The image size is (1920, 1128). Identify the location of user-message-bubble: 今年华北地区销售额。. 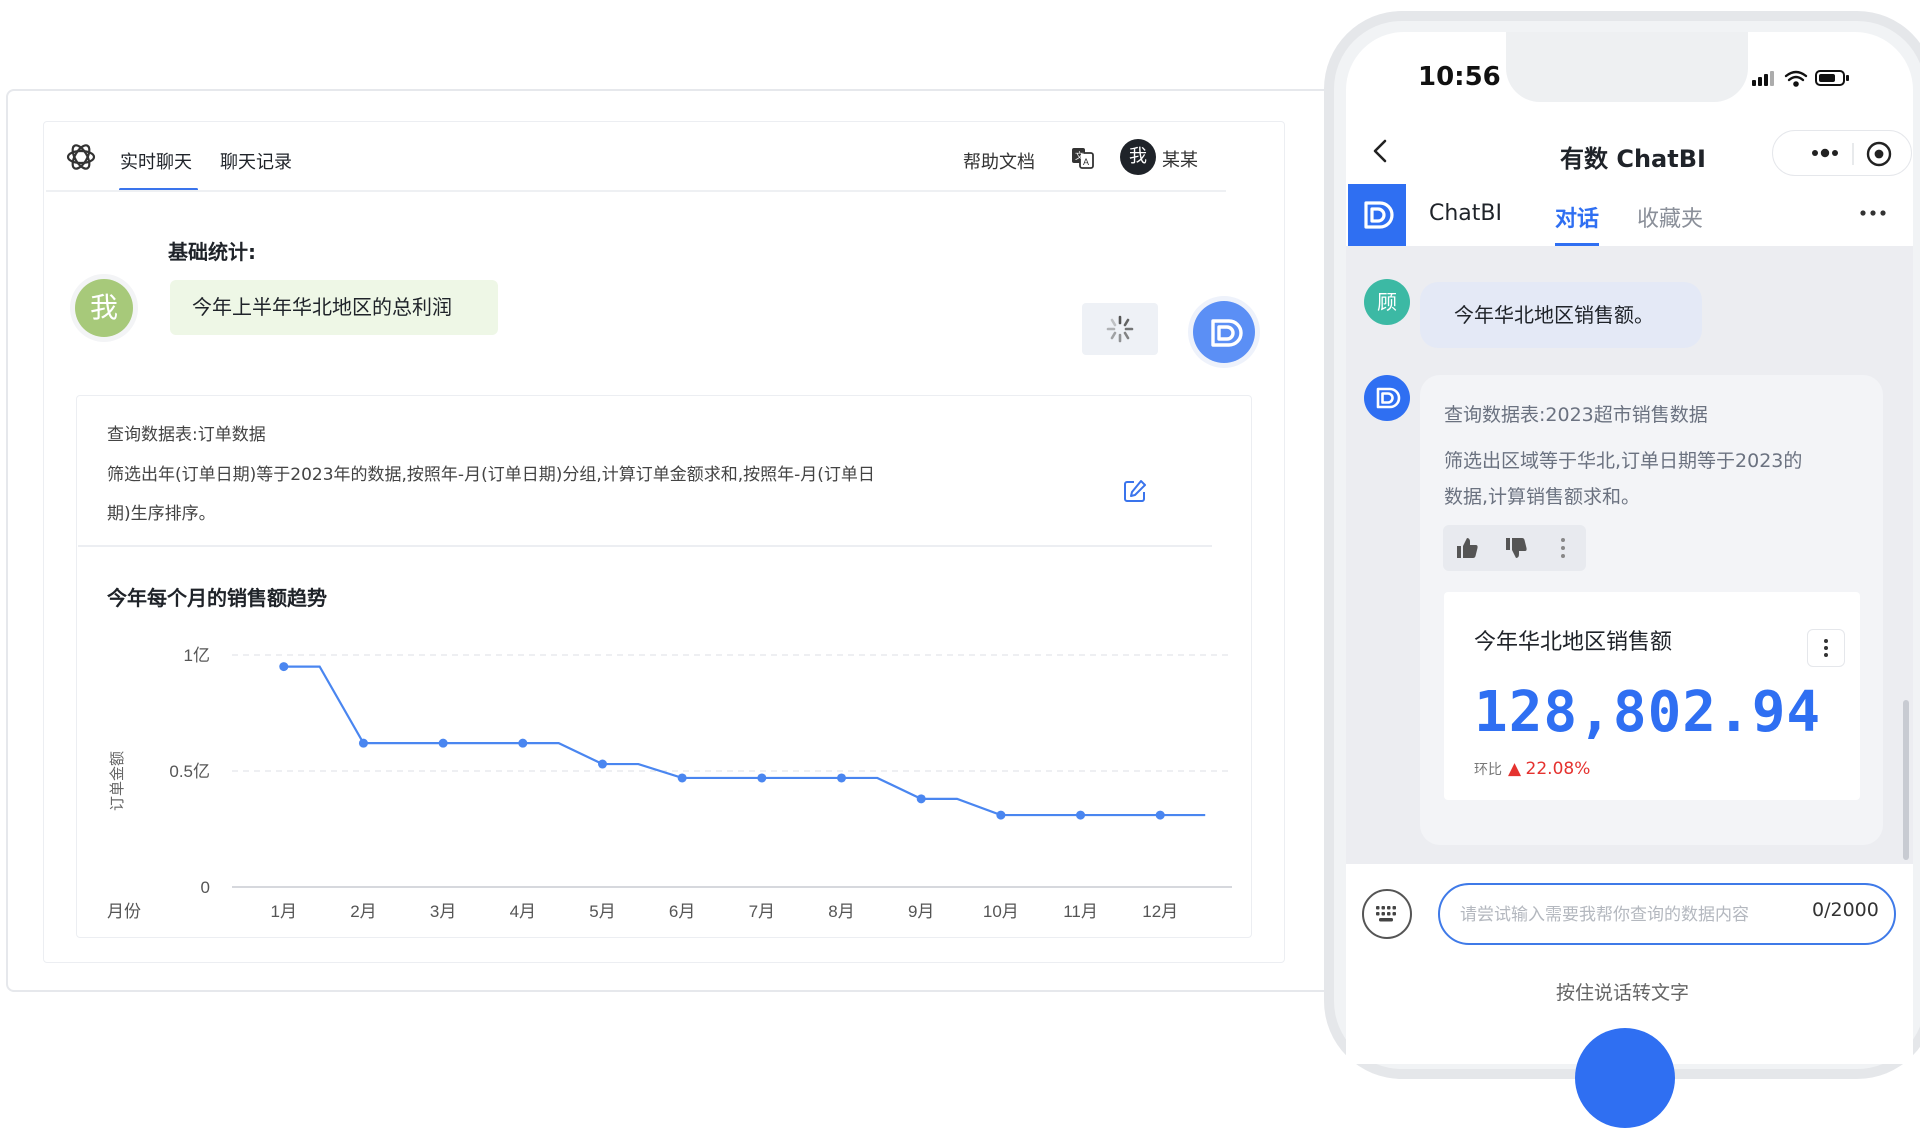
(1561, 315).